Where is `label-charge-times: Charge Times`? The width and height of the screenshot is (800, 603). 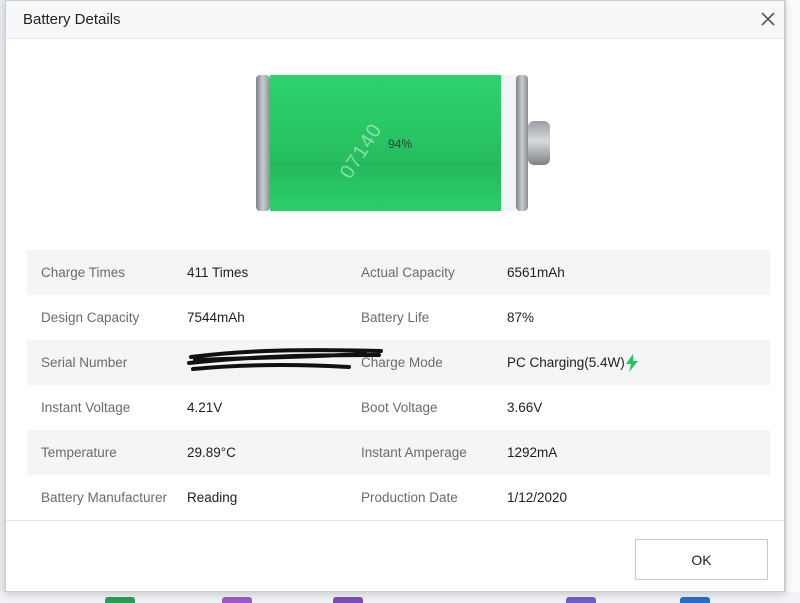
label-charge-times: Charge Times is located at coordinates (83, 272).